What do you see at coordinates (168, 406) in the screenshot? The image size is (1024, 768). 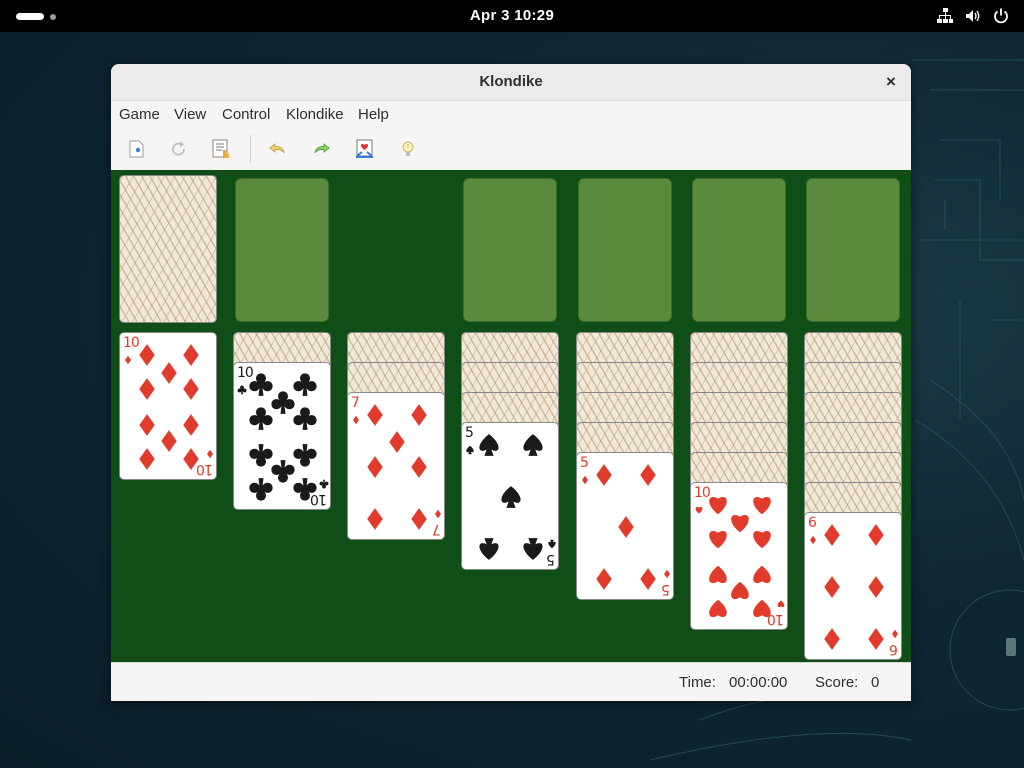 I see `card-10-of-diamonds: 10 10` at bounding box center [168, 406].